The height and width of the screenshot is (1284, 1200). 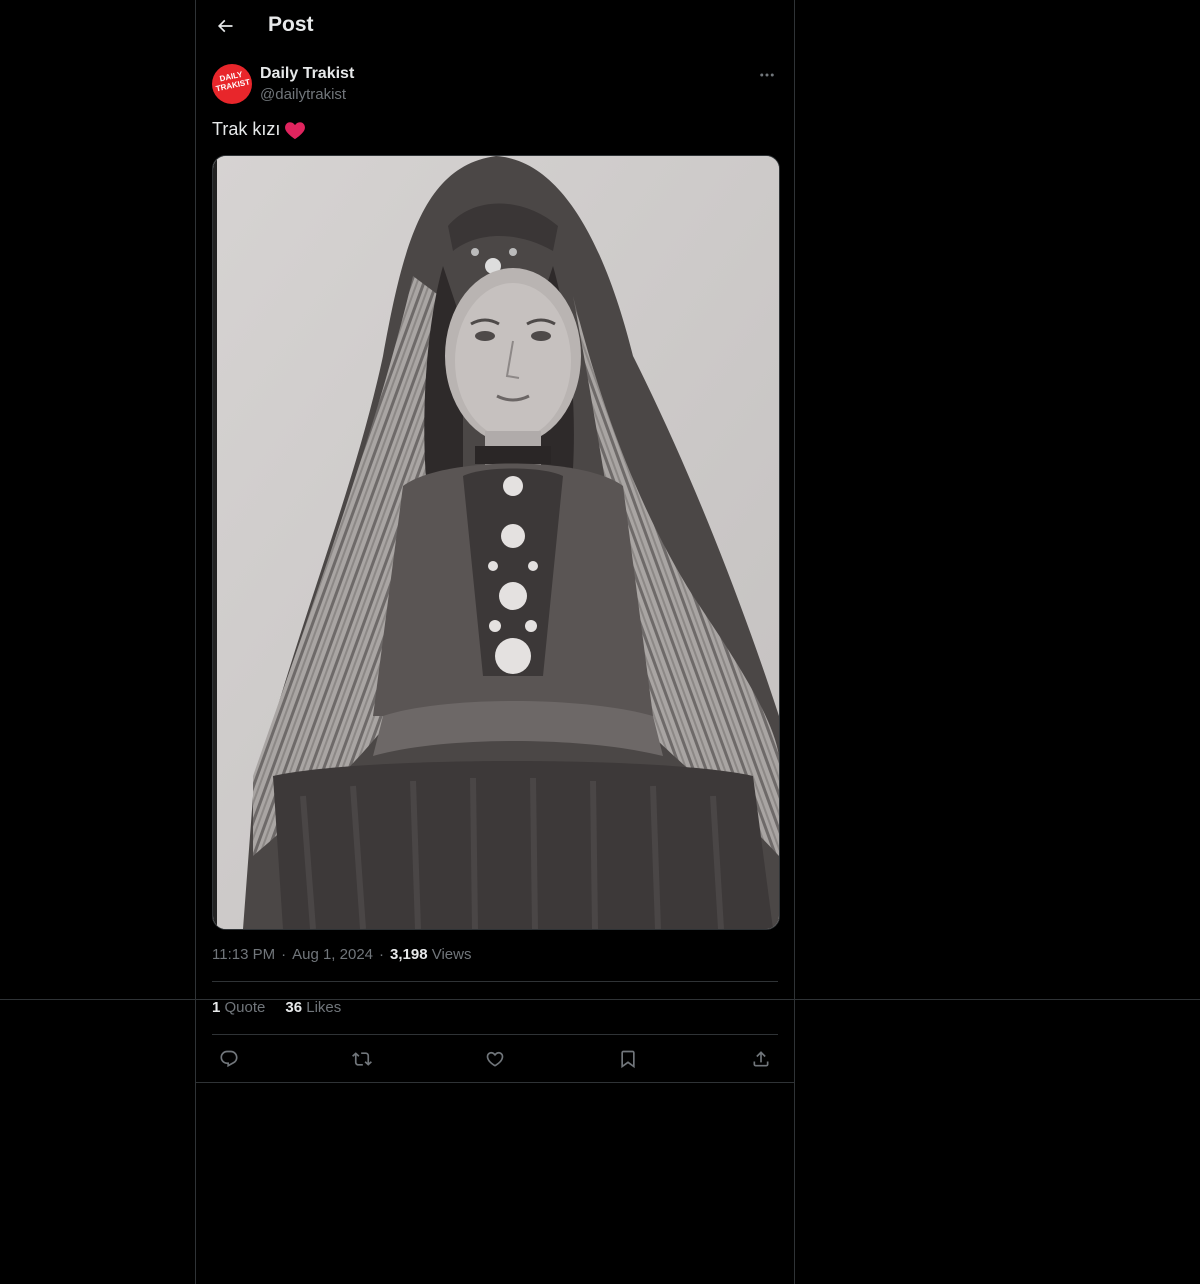 I want to click on likes-label: Likes, so click(x=324, y=1007).